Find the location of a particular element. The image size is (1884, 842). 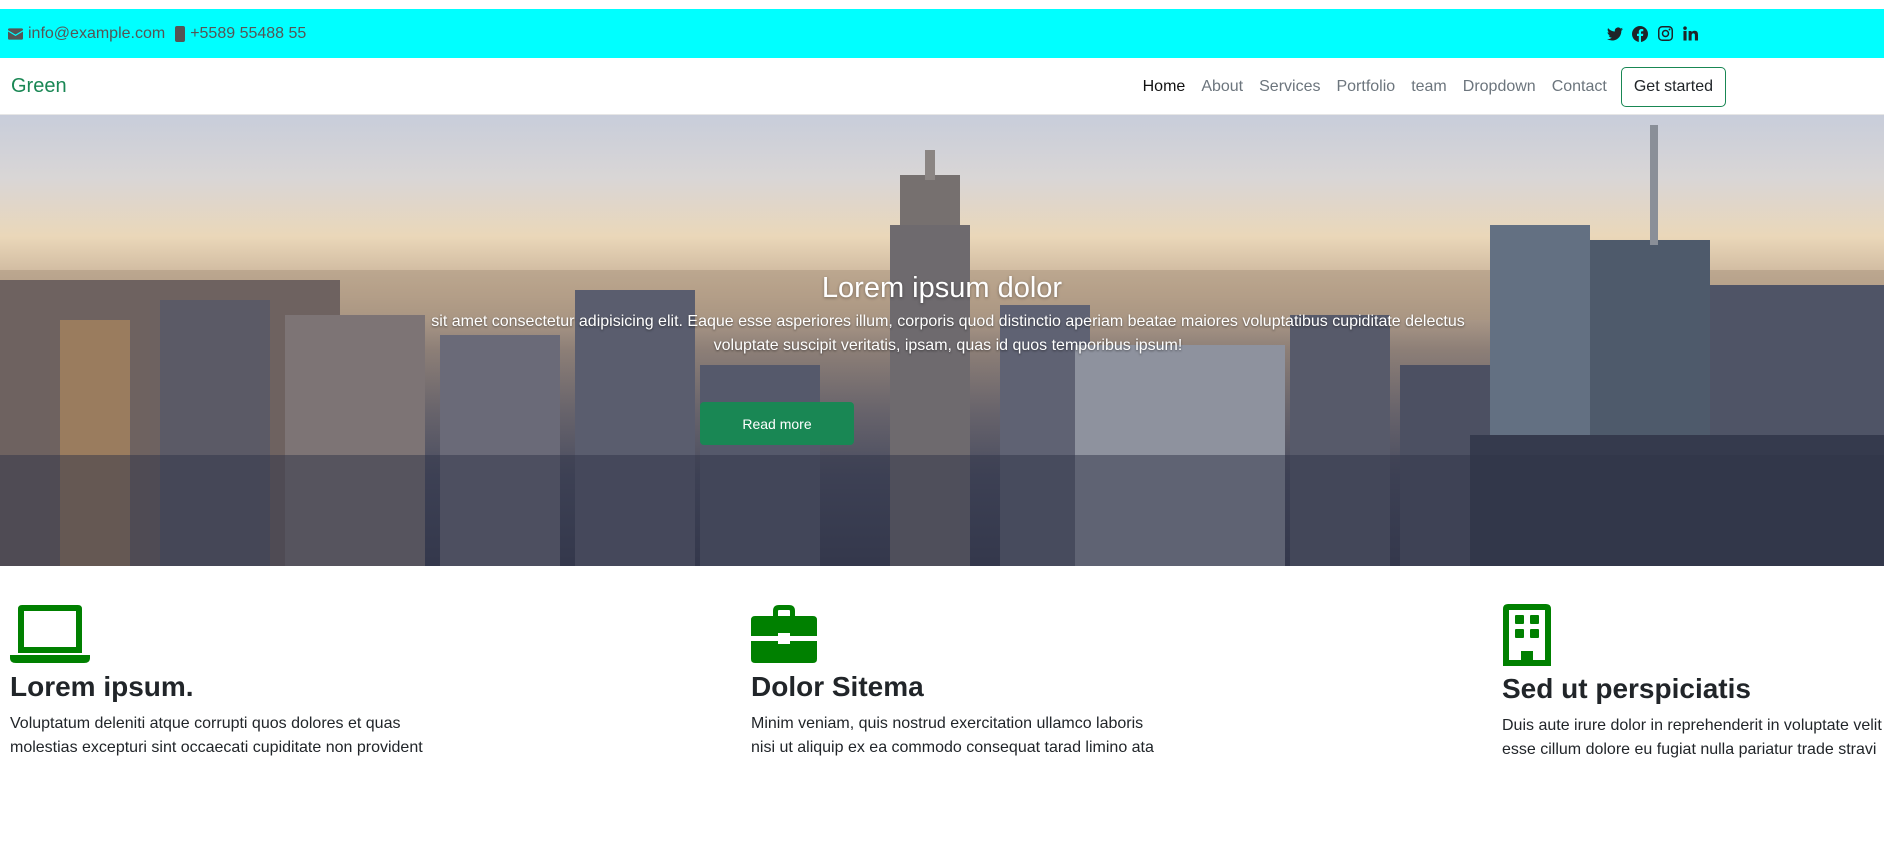

building-icon is located at coordinates (1527, 635).